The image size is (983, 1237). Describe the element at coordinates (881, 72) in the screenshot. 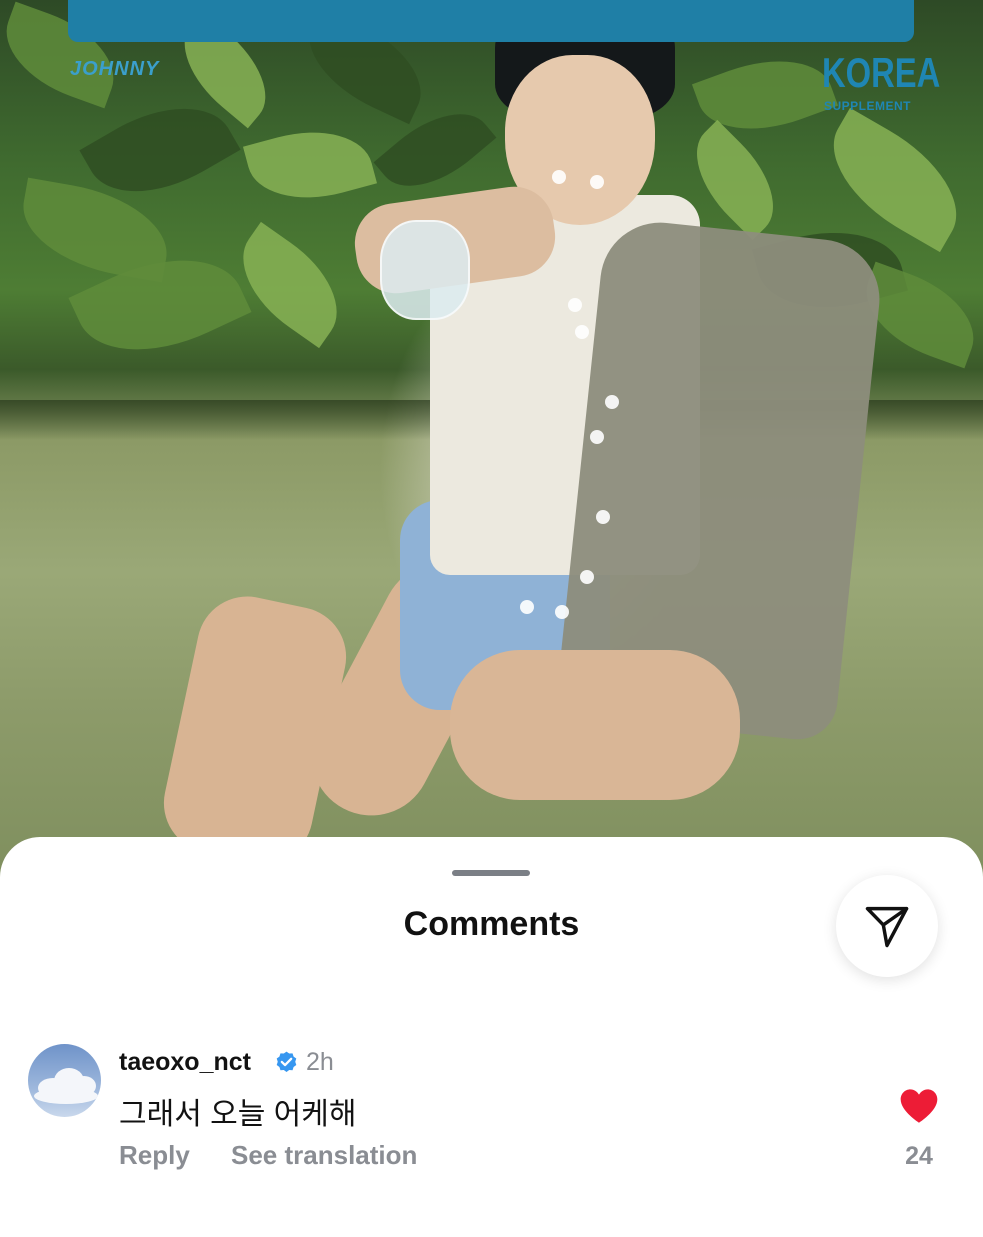

I see `masthead-korea: KOREA` at that location.